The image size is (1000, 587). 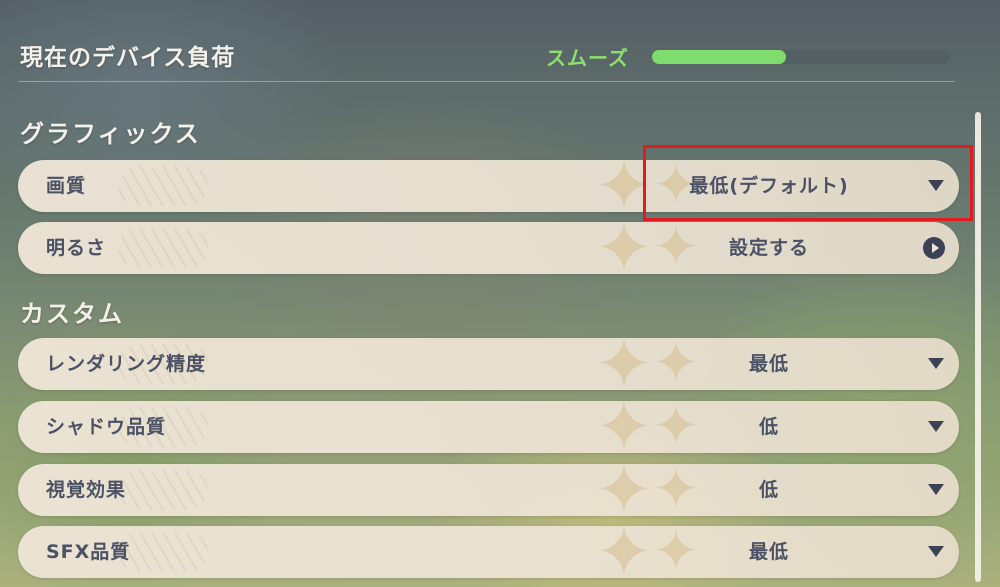 I want to click on header-divider, so click(x=486, y=81).